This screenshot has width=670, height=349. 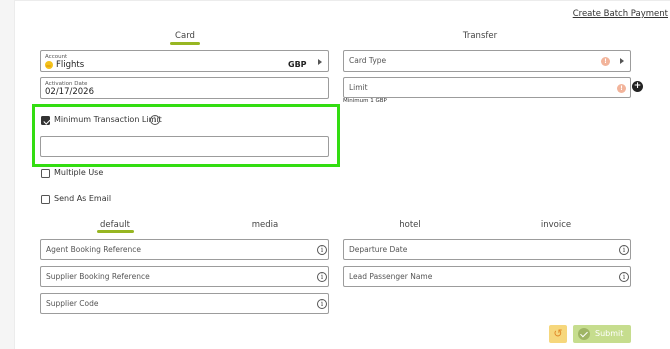 What do you see at coordinates (72, 303) in the screenshot?
I see `supplier-code-label: Supplier Code` at bounding box center [72, 303].